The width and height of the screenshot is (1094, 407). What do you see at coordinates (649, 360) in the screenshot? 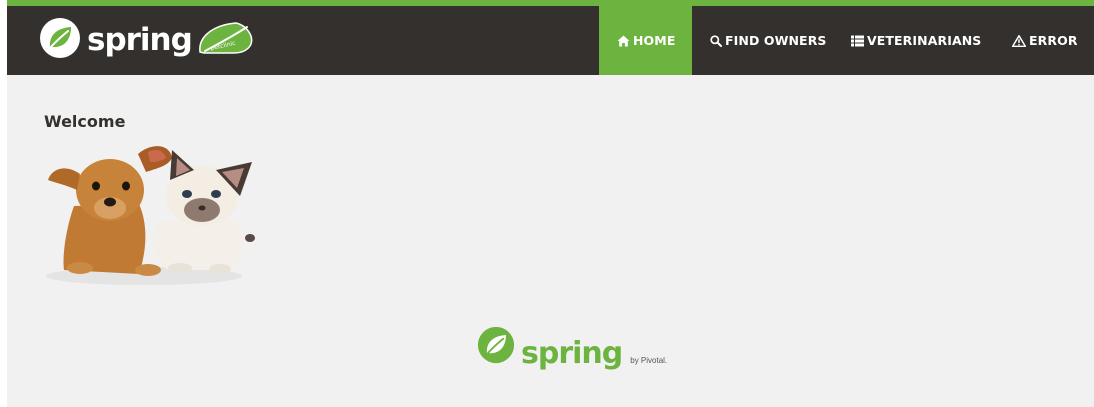
I see `footer-pivotal-text: by Pivotal.` at bounding box center [649, 360].